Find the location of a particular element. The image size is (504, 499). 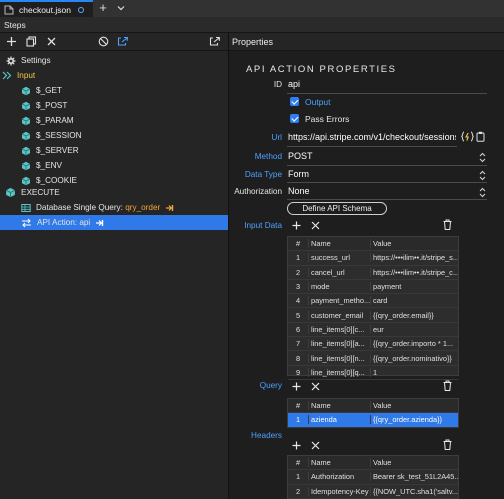

copy-icon is located at coordinates (31, 41).